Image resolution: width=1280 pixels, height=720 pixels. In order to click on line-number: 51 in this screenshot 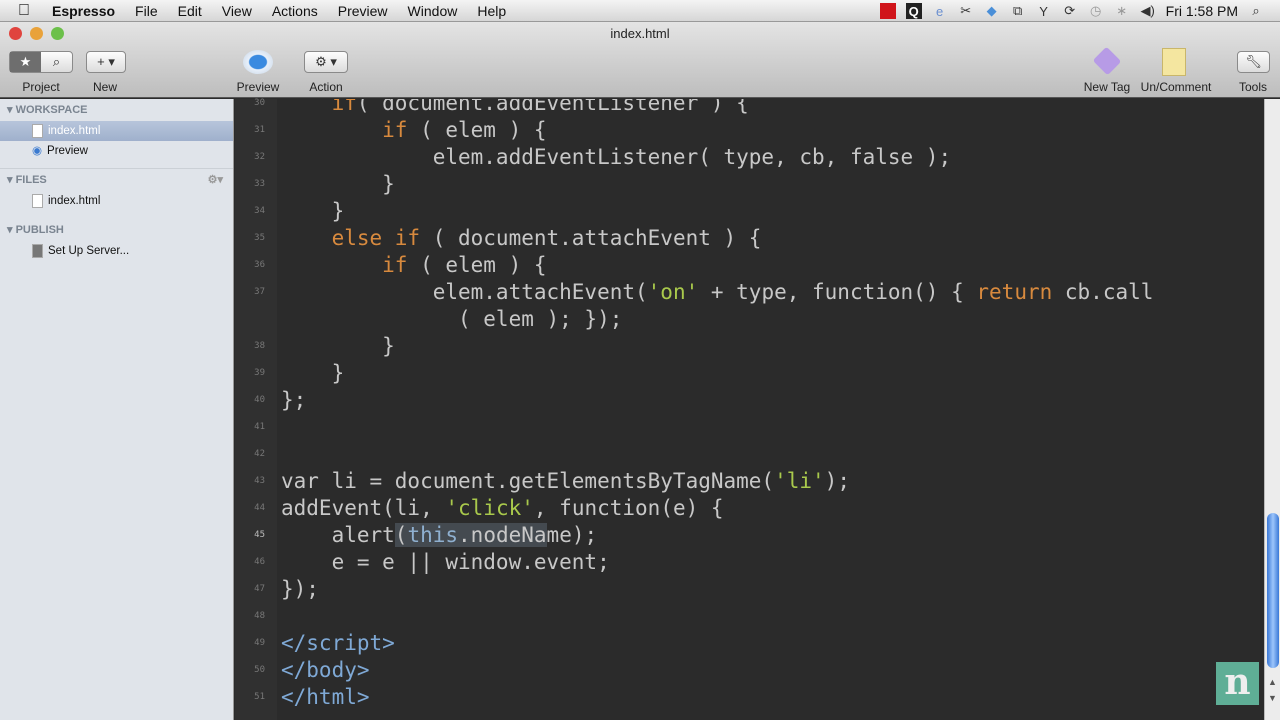, I will do `click(259, 697)`.